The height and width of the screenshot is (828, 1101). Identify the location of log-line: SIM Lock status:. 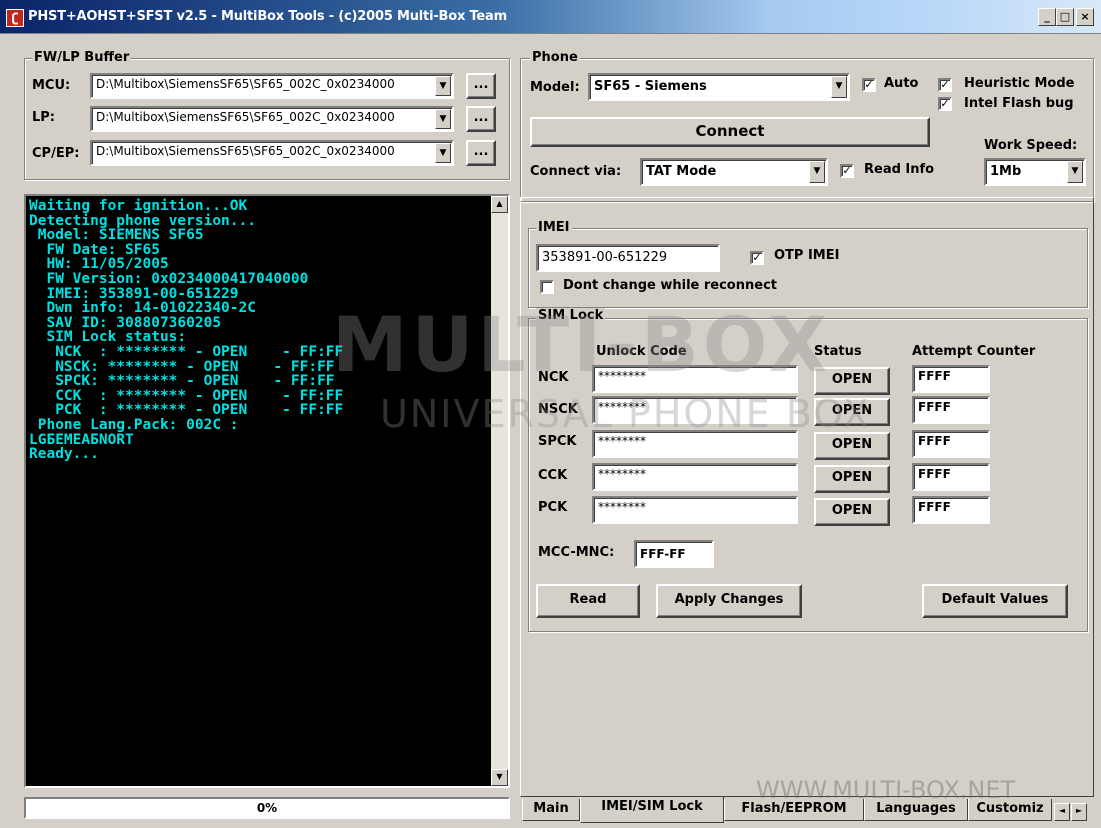
(108, 337).